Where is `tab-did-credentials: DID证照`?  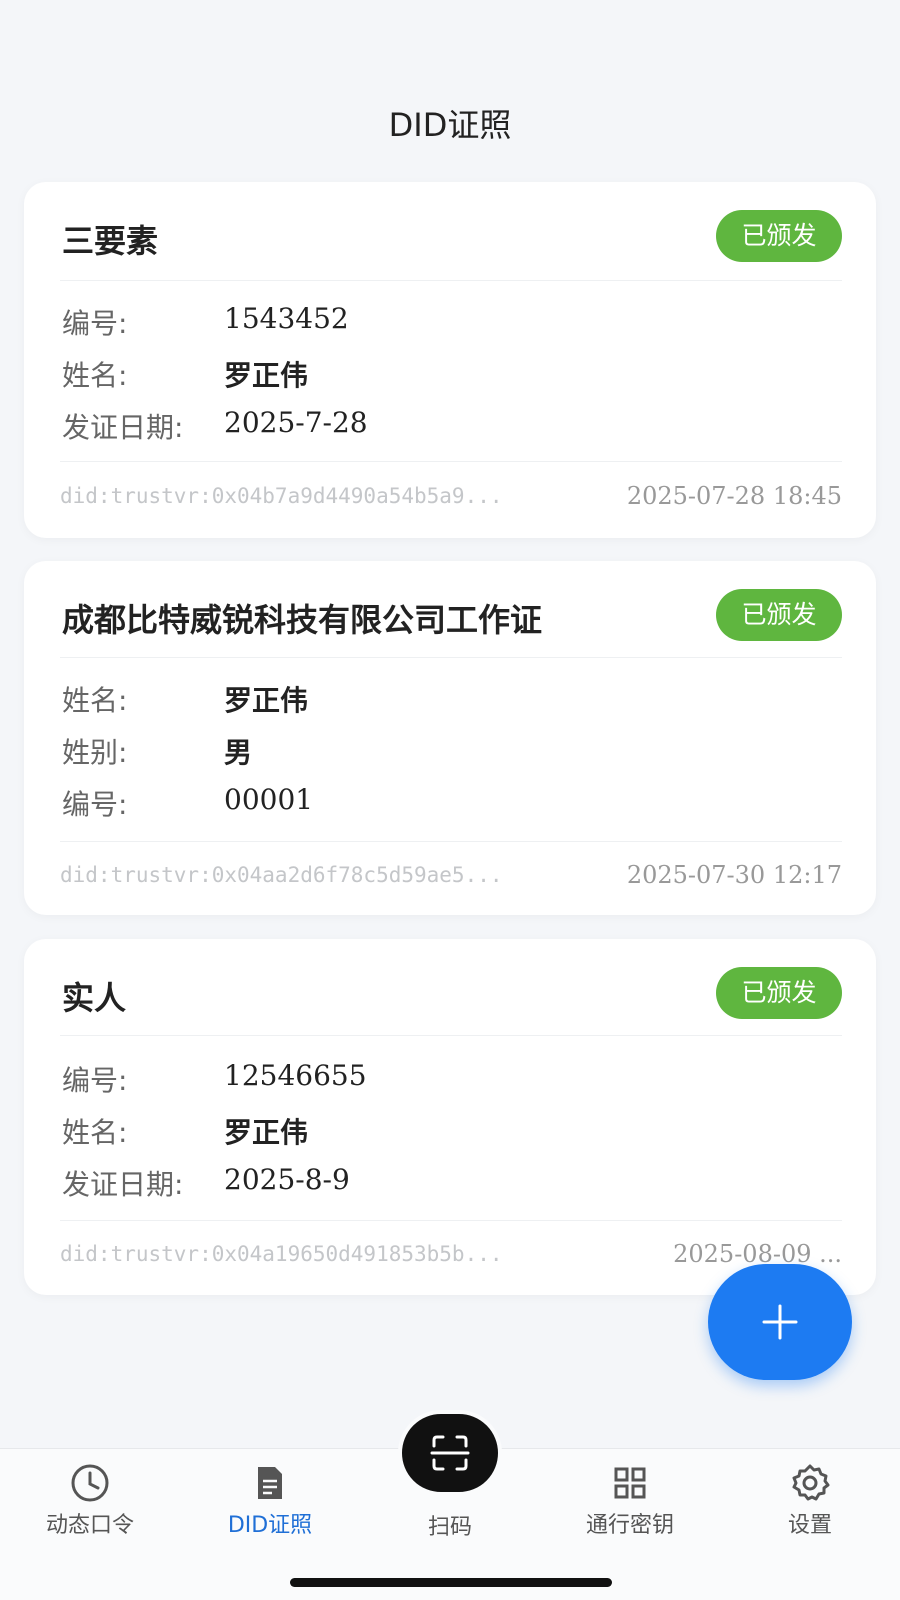 tab-did-credentials: DID证照 is located at coordinates (270, 1504).